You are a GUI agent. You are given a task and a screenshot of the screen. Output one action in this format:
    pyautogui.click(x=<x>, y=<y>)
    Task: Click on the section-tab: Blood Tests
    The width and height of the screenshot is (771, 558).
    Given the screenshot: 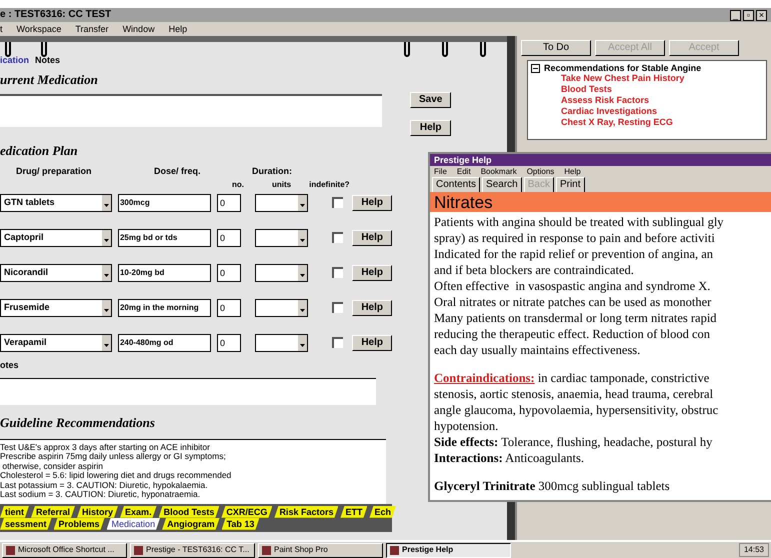 What is the action you would take?
    pyautogui.click(x=189, y=512)
    